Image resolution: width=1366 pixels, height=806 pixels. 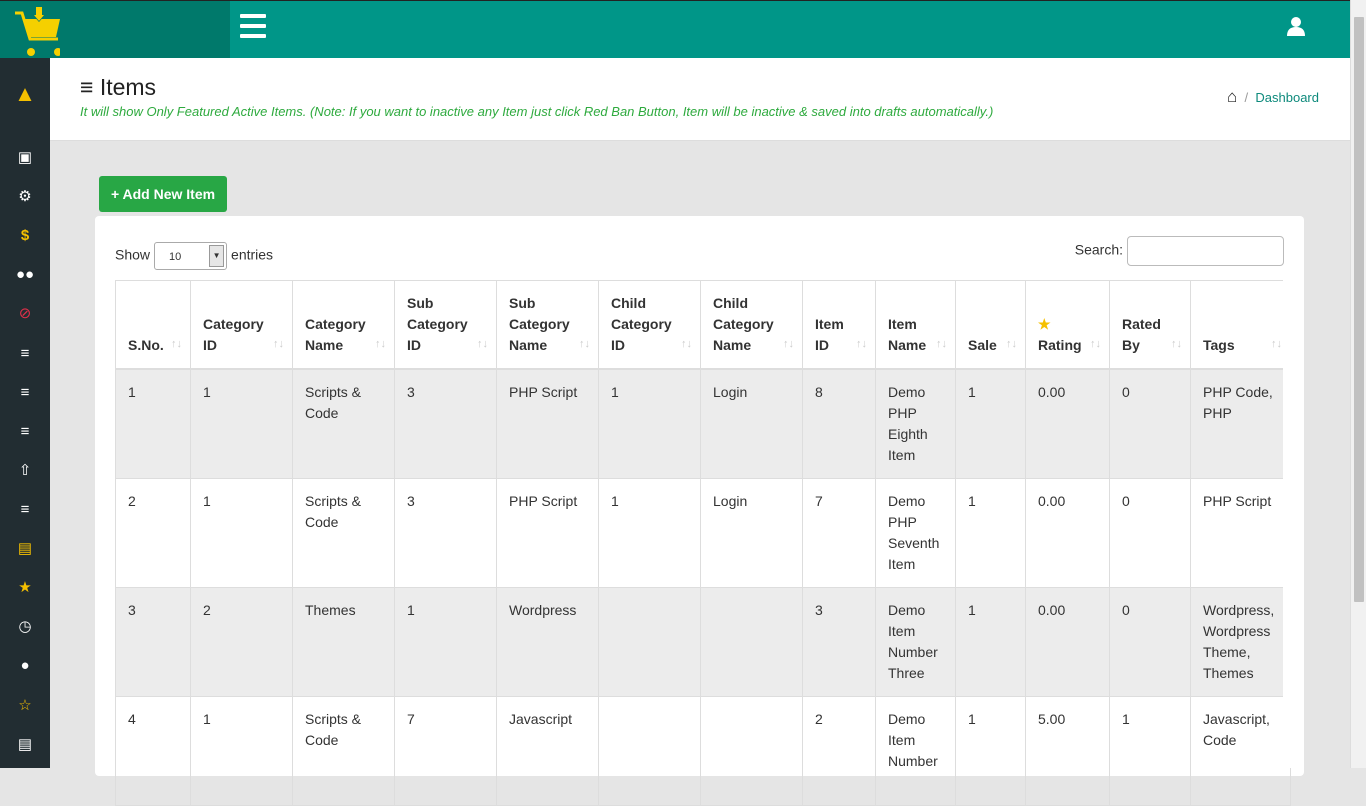 What do you see at coordinates (915, 642) in the screenshot?
I see `table-cell: Demo Item Number Three` at bounding box center [915, 642].